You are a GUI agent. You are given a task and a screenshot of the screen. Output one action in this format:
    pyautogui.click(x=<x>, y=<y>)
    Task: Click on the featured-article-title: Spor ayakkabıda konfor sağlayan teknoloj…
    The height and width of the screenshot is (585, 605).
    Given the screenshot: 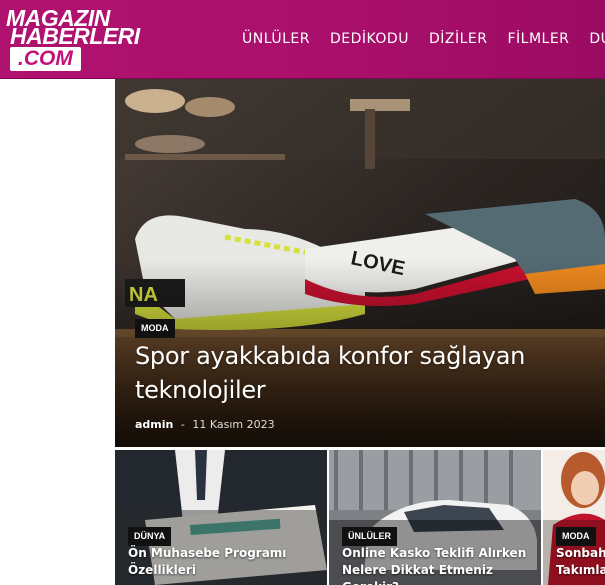 What is the action you would take?
    pyautogui.click(x=360, y=373)
    